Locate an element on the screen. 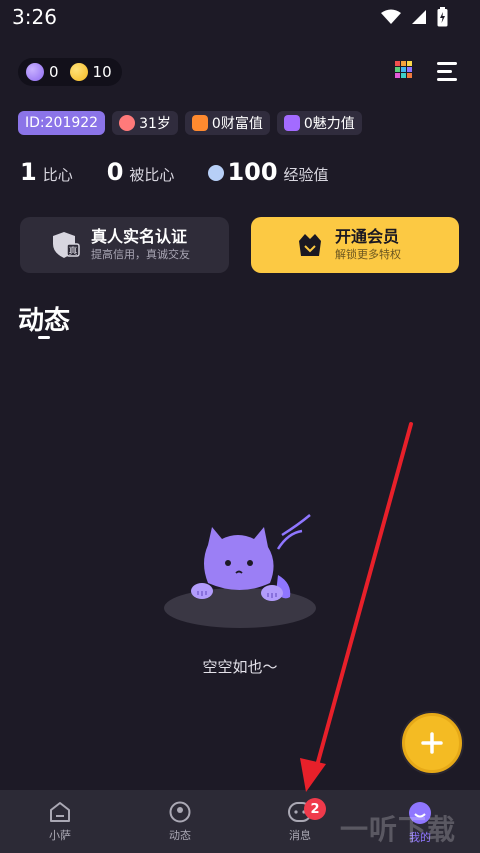  plus-icon is located at coordinates (432, 743).